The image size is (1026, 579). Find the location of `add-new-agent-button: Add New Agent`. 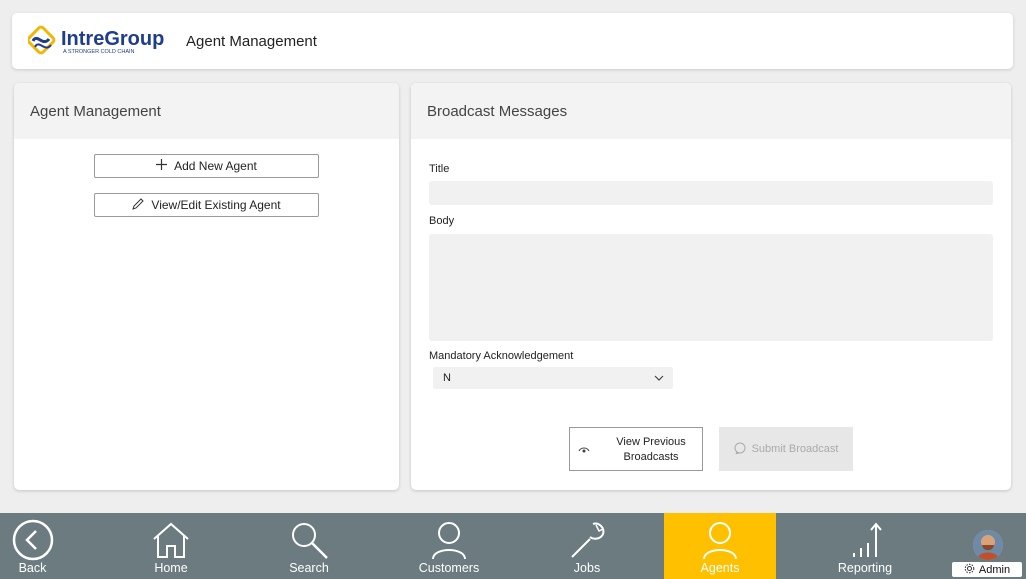

add-new-agent-button: Add New Agent is located at coordinates (206, 166).